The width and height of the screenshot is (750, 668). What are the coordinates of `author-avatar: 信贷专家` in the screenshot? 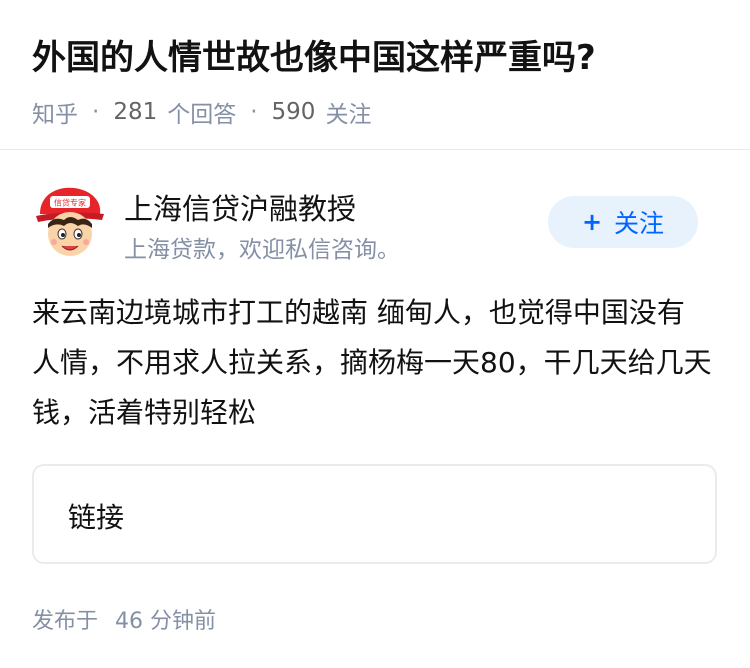 It's located at (70, 221).